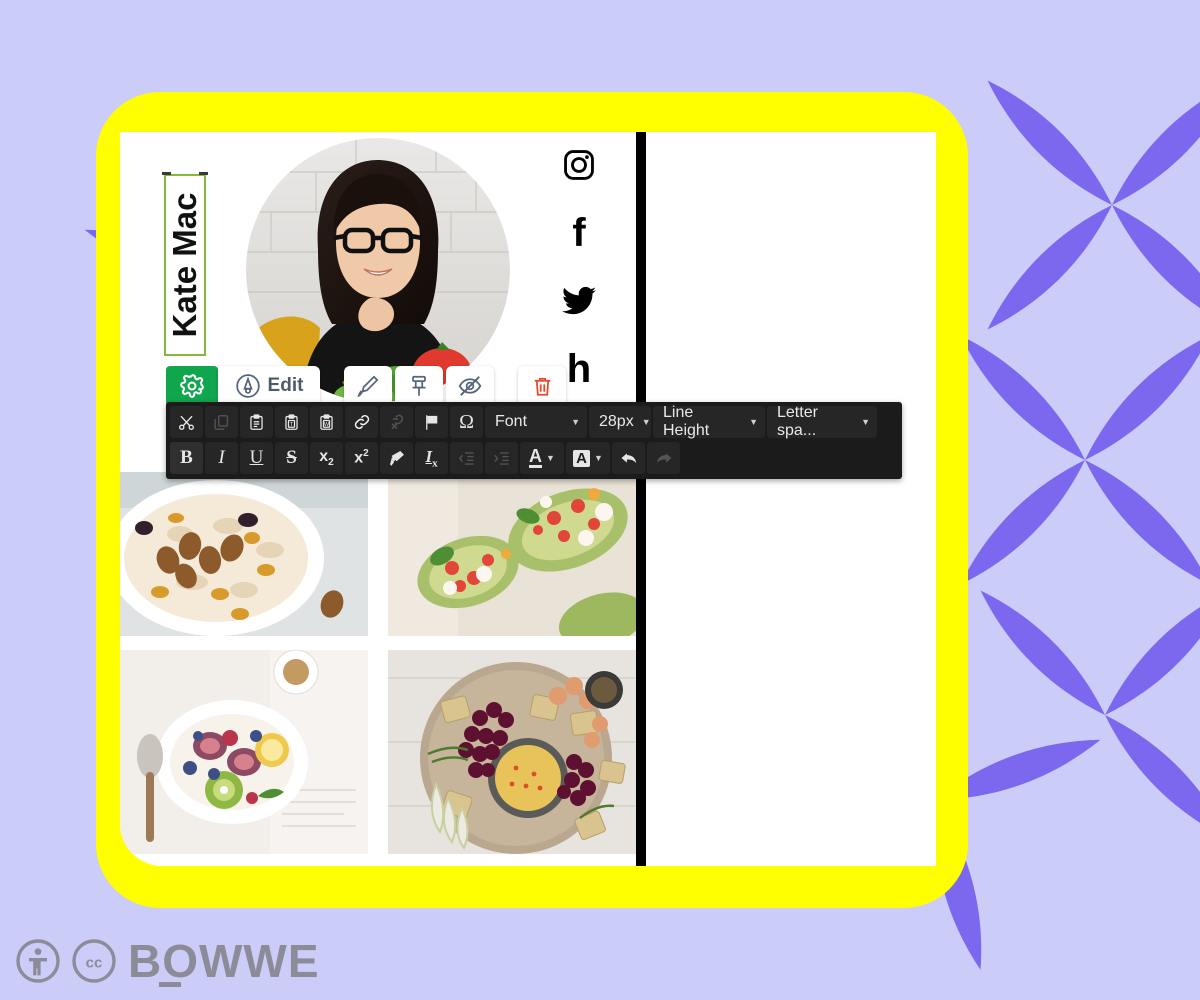 The width and height of the screenshot is (1200, 1000). I want to click on link-icon, so click(361, 422).